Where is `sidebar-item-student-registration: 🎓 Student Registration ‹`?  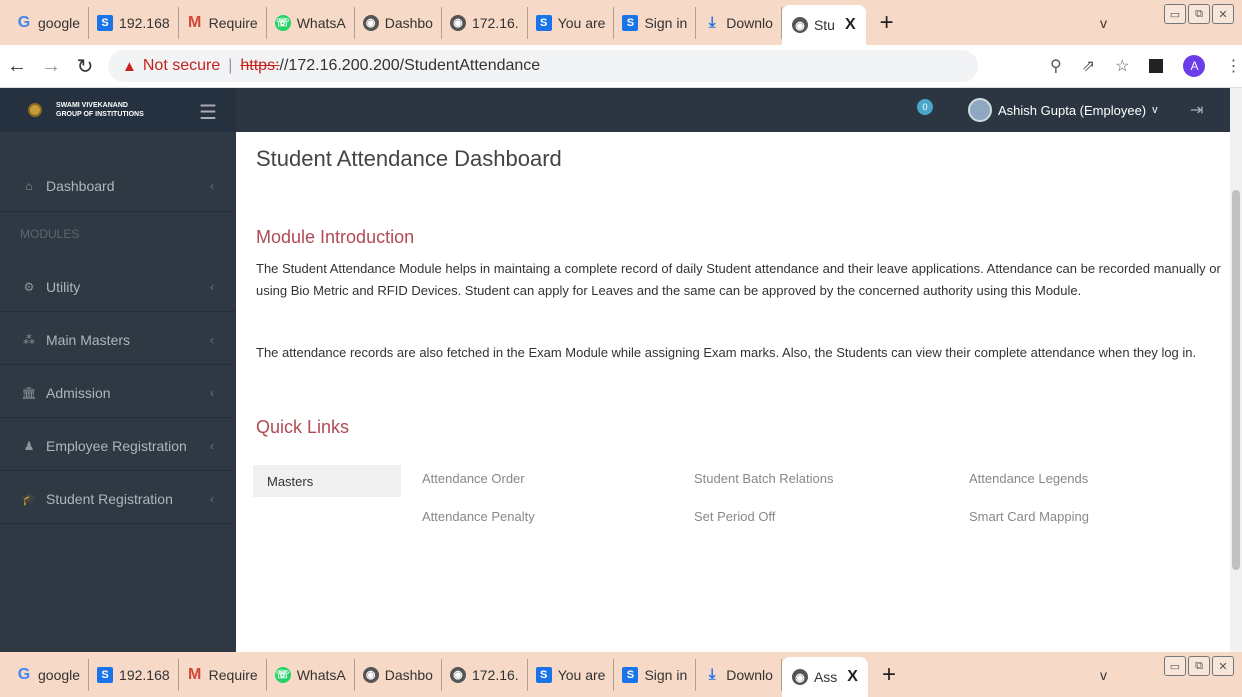
sidebar-item-student-registration: 🎓 Student Registration ‹ is located at coordinates (118, 499).